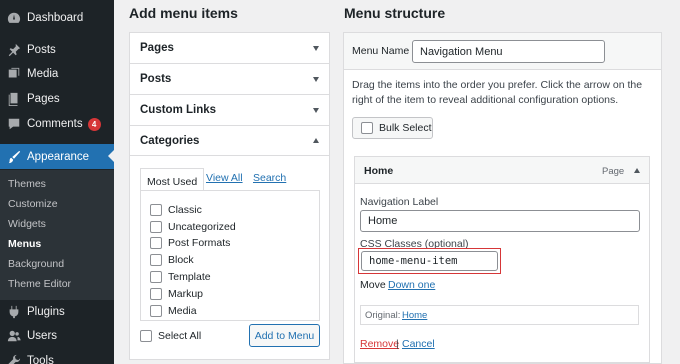 The height and width of the screenshot is (364, 680). Describe the element at coordinates (33, 204) in the screenshot. I see `submenu-customize: Customize` at that location.